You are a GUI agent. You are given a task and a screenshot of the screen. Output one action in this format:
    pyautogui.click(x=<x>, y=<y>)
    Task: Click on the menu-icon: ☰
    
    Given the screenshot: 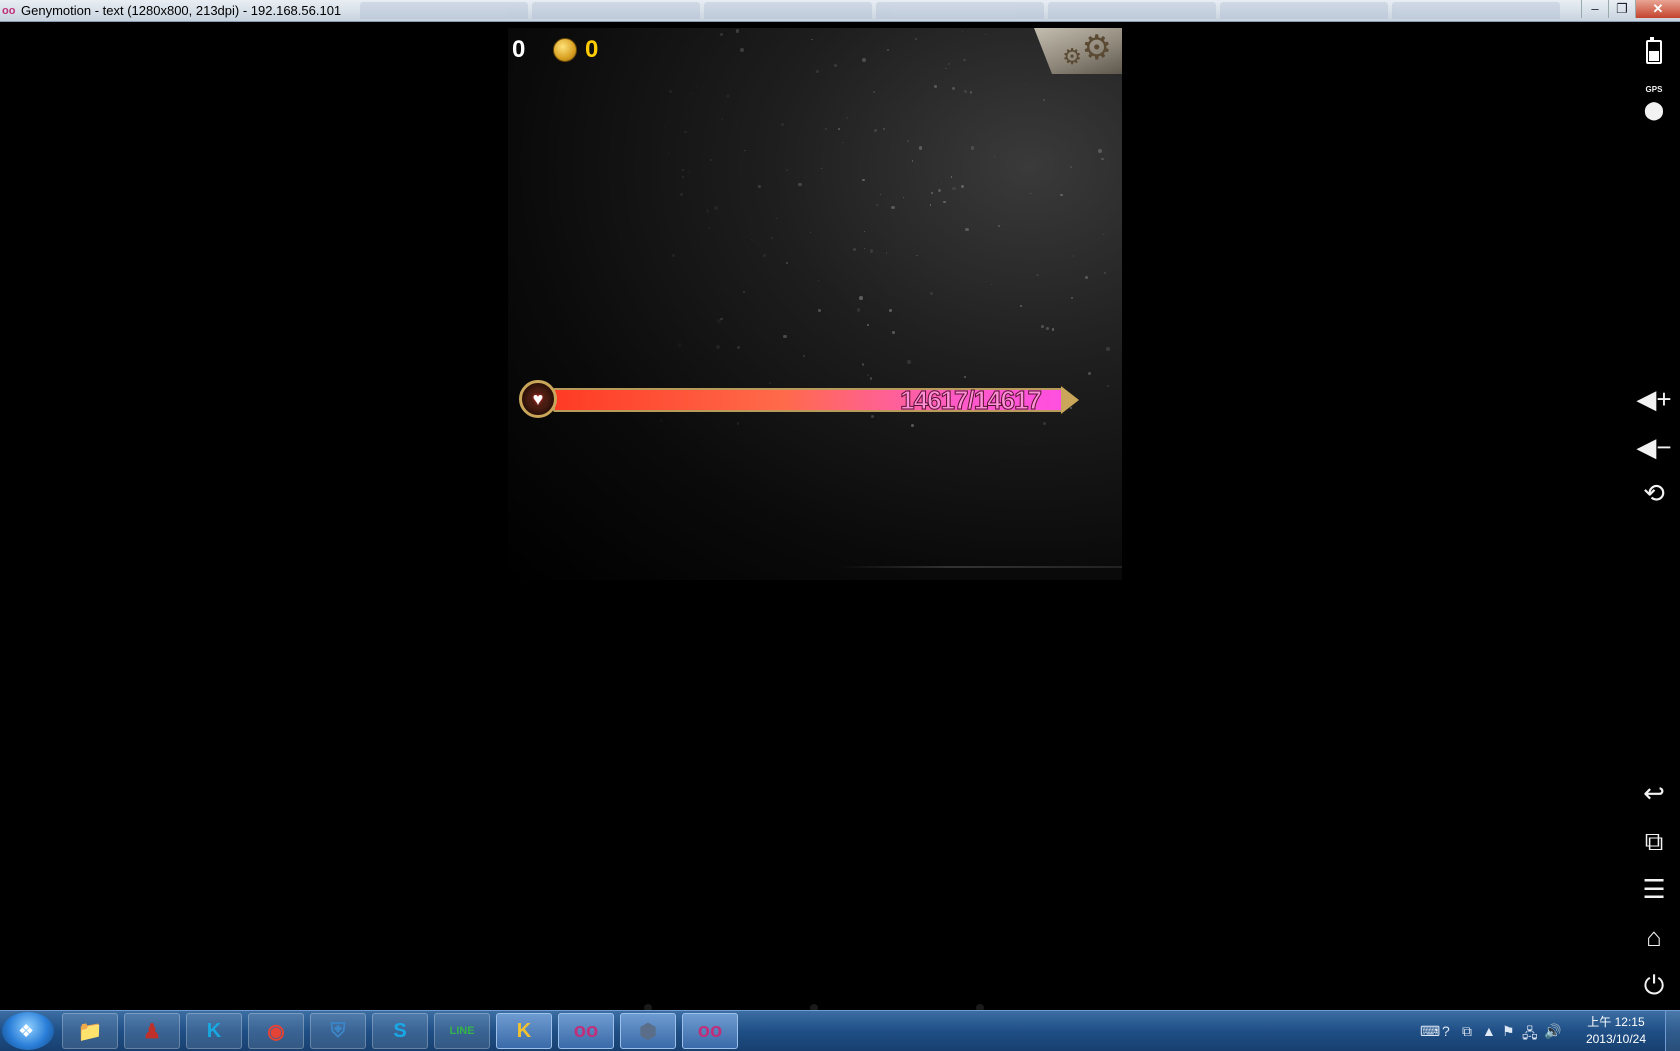 What is the action you would take?
    pyautogui.click(x=1654, y=889)
    